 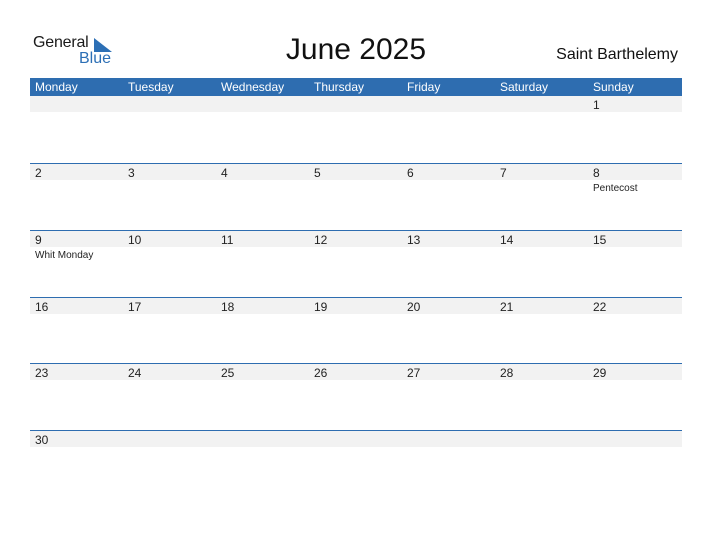 I want to click on day-cell: 18, so click(x=262, y=331).